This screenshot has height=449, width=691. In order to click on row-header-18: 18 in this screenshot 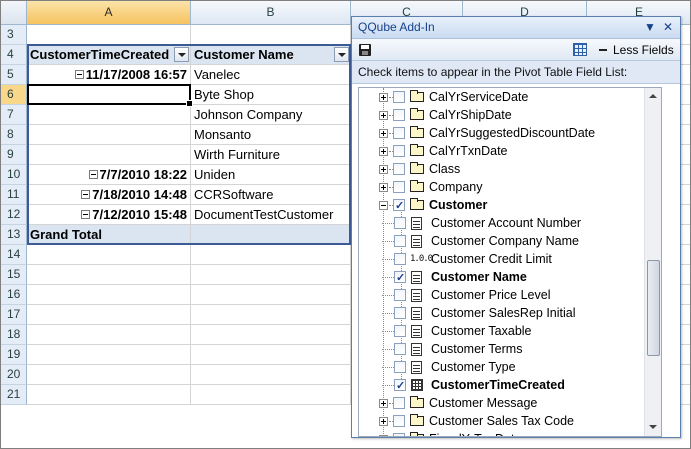, I will do `click(14, 335)`.